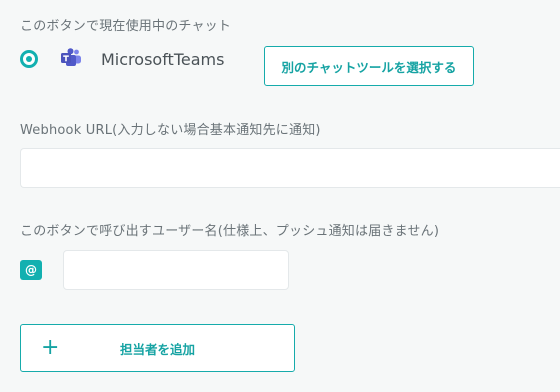 The height and width of the screenshot is (392, 560). I want to click on webhook-url-label: Webhook URL(入力しない場合基本通知先に通知), so click(170, 130).